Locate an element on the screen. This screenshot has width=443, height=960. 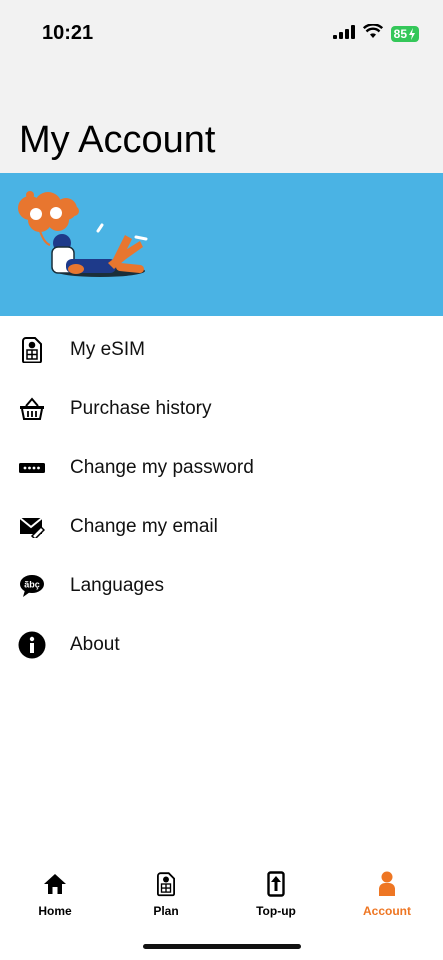
tab-label: Account is located at coordinates (387, 911).